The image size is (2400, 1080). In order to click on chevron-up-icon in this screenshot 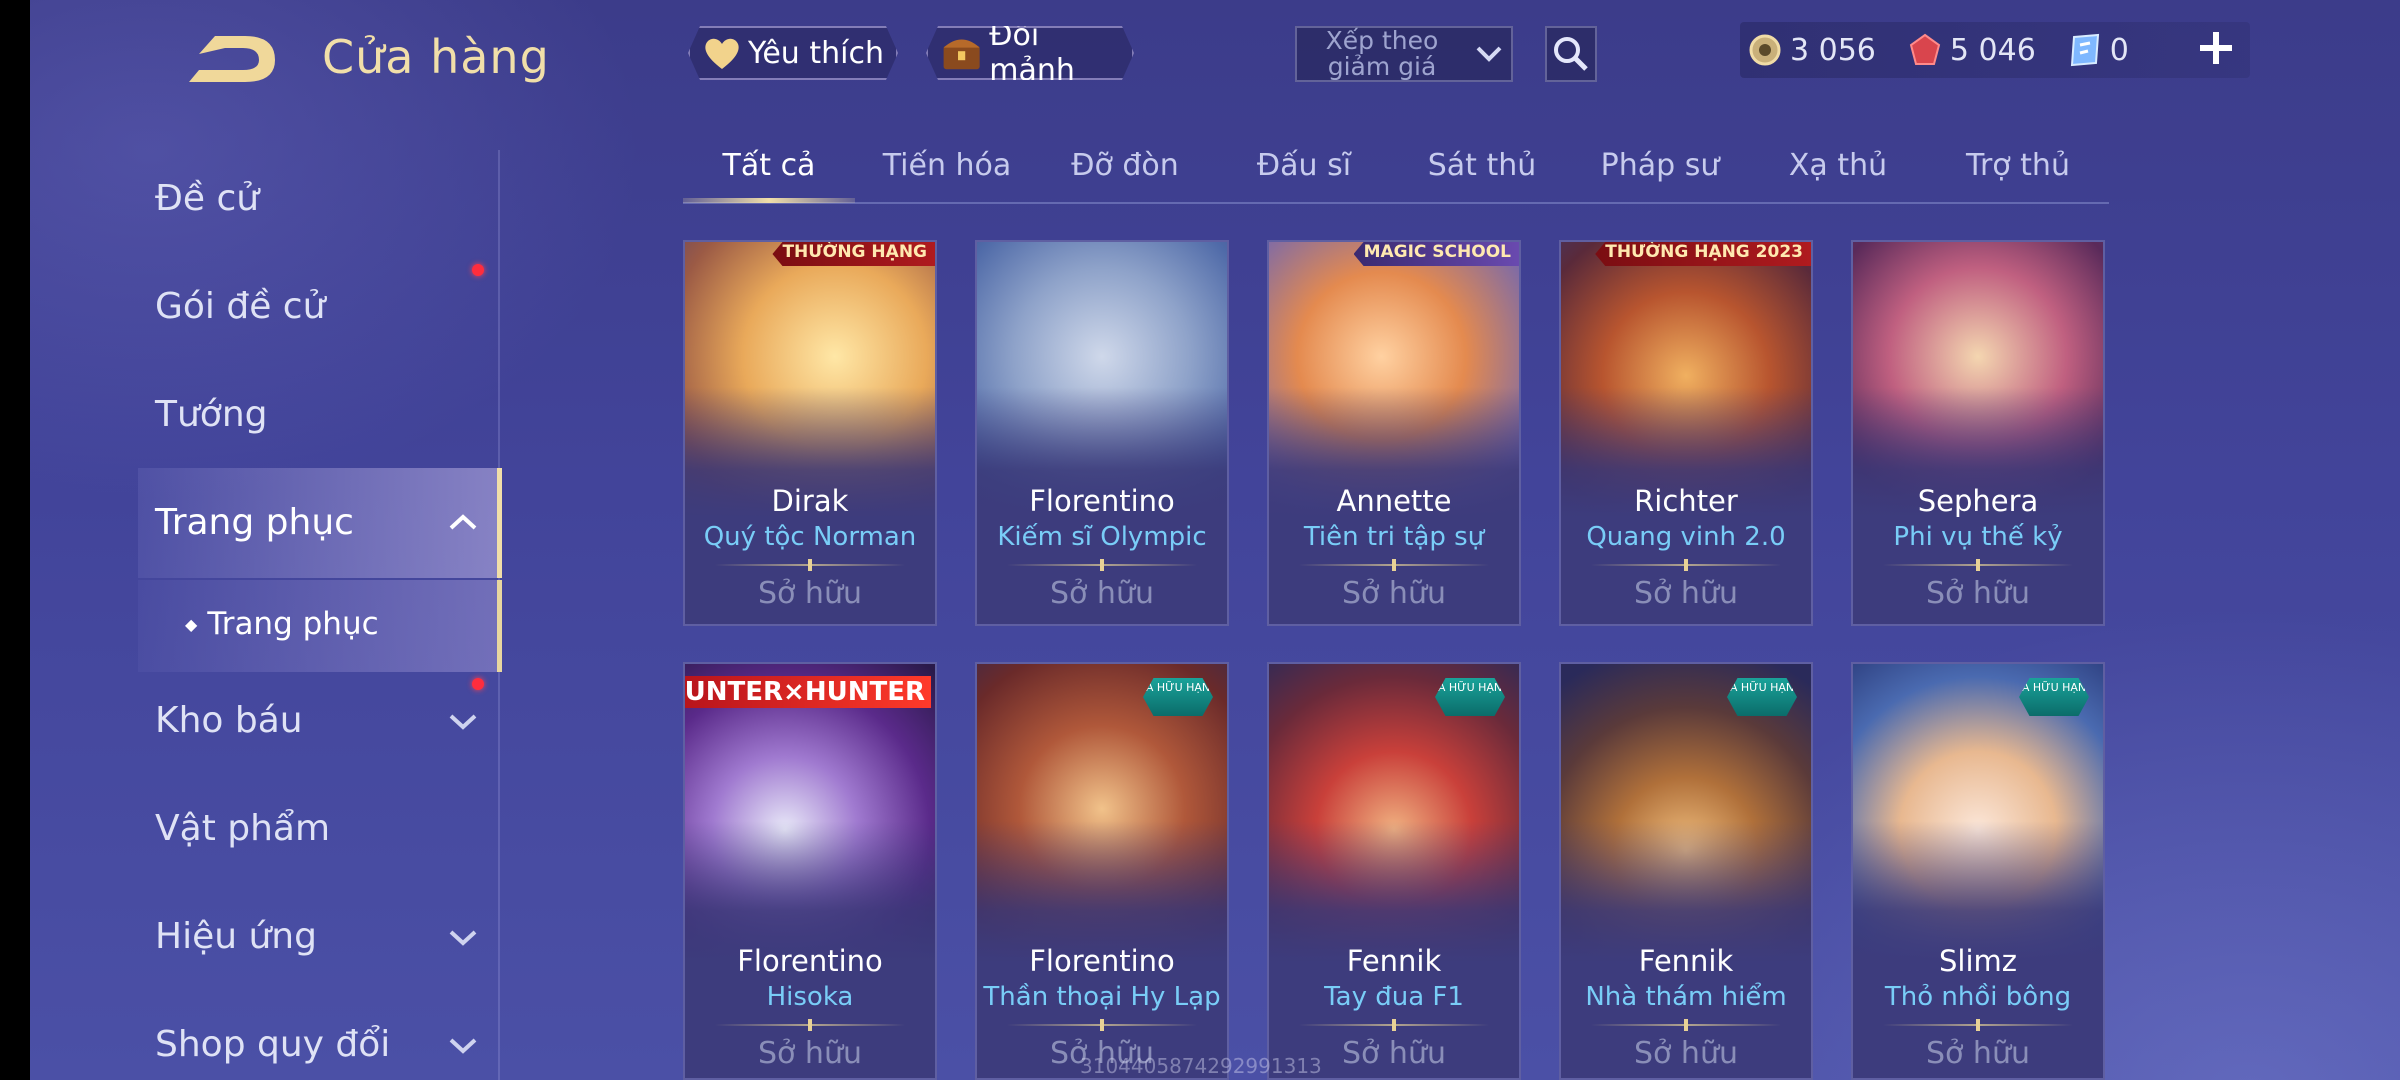, I will do `click(463, 522)`.